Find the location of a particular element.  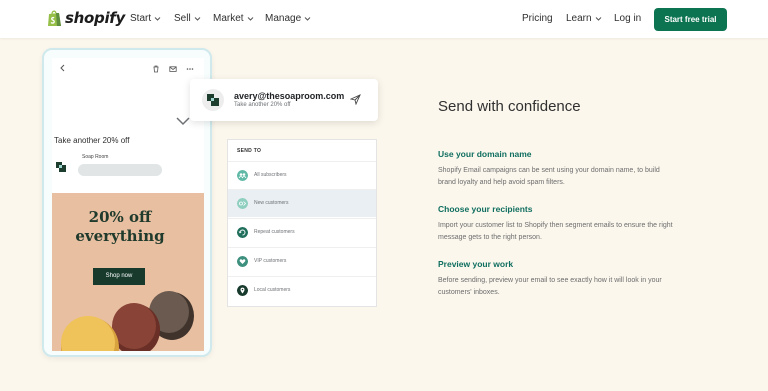

row-label: All subscribers is located at coordinates (270, 175).